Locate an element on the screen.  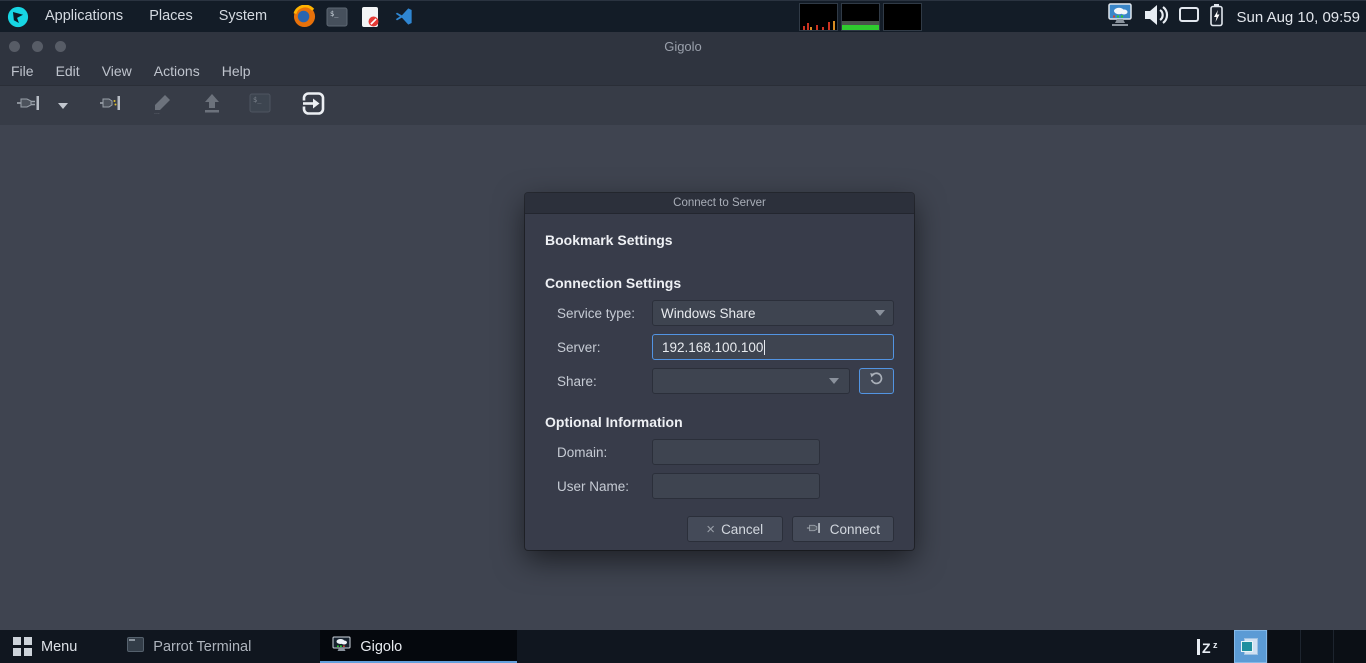
task-parrot-terminal: Parrot Terminal is located at coordinates (189, 646).